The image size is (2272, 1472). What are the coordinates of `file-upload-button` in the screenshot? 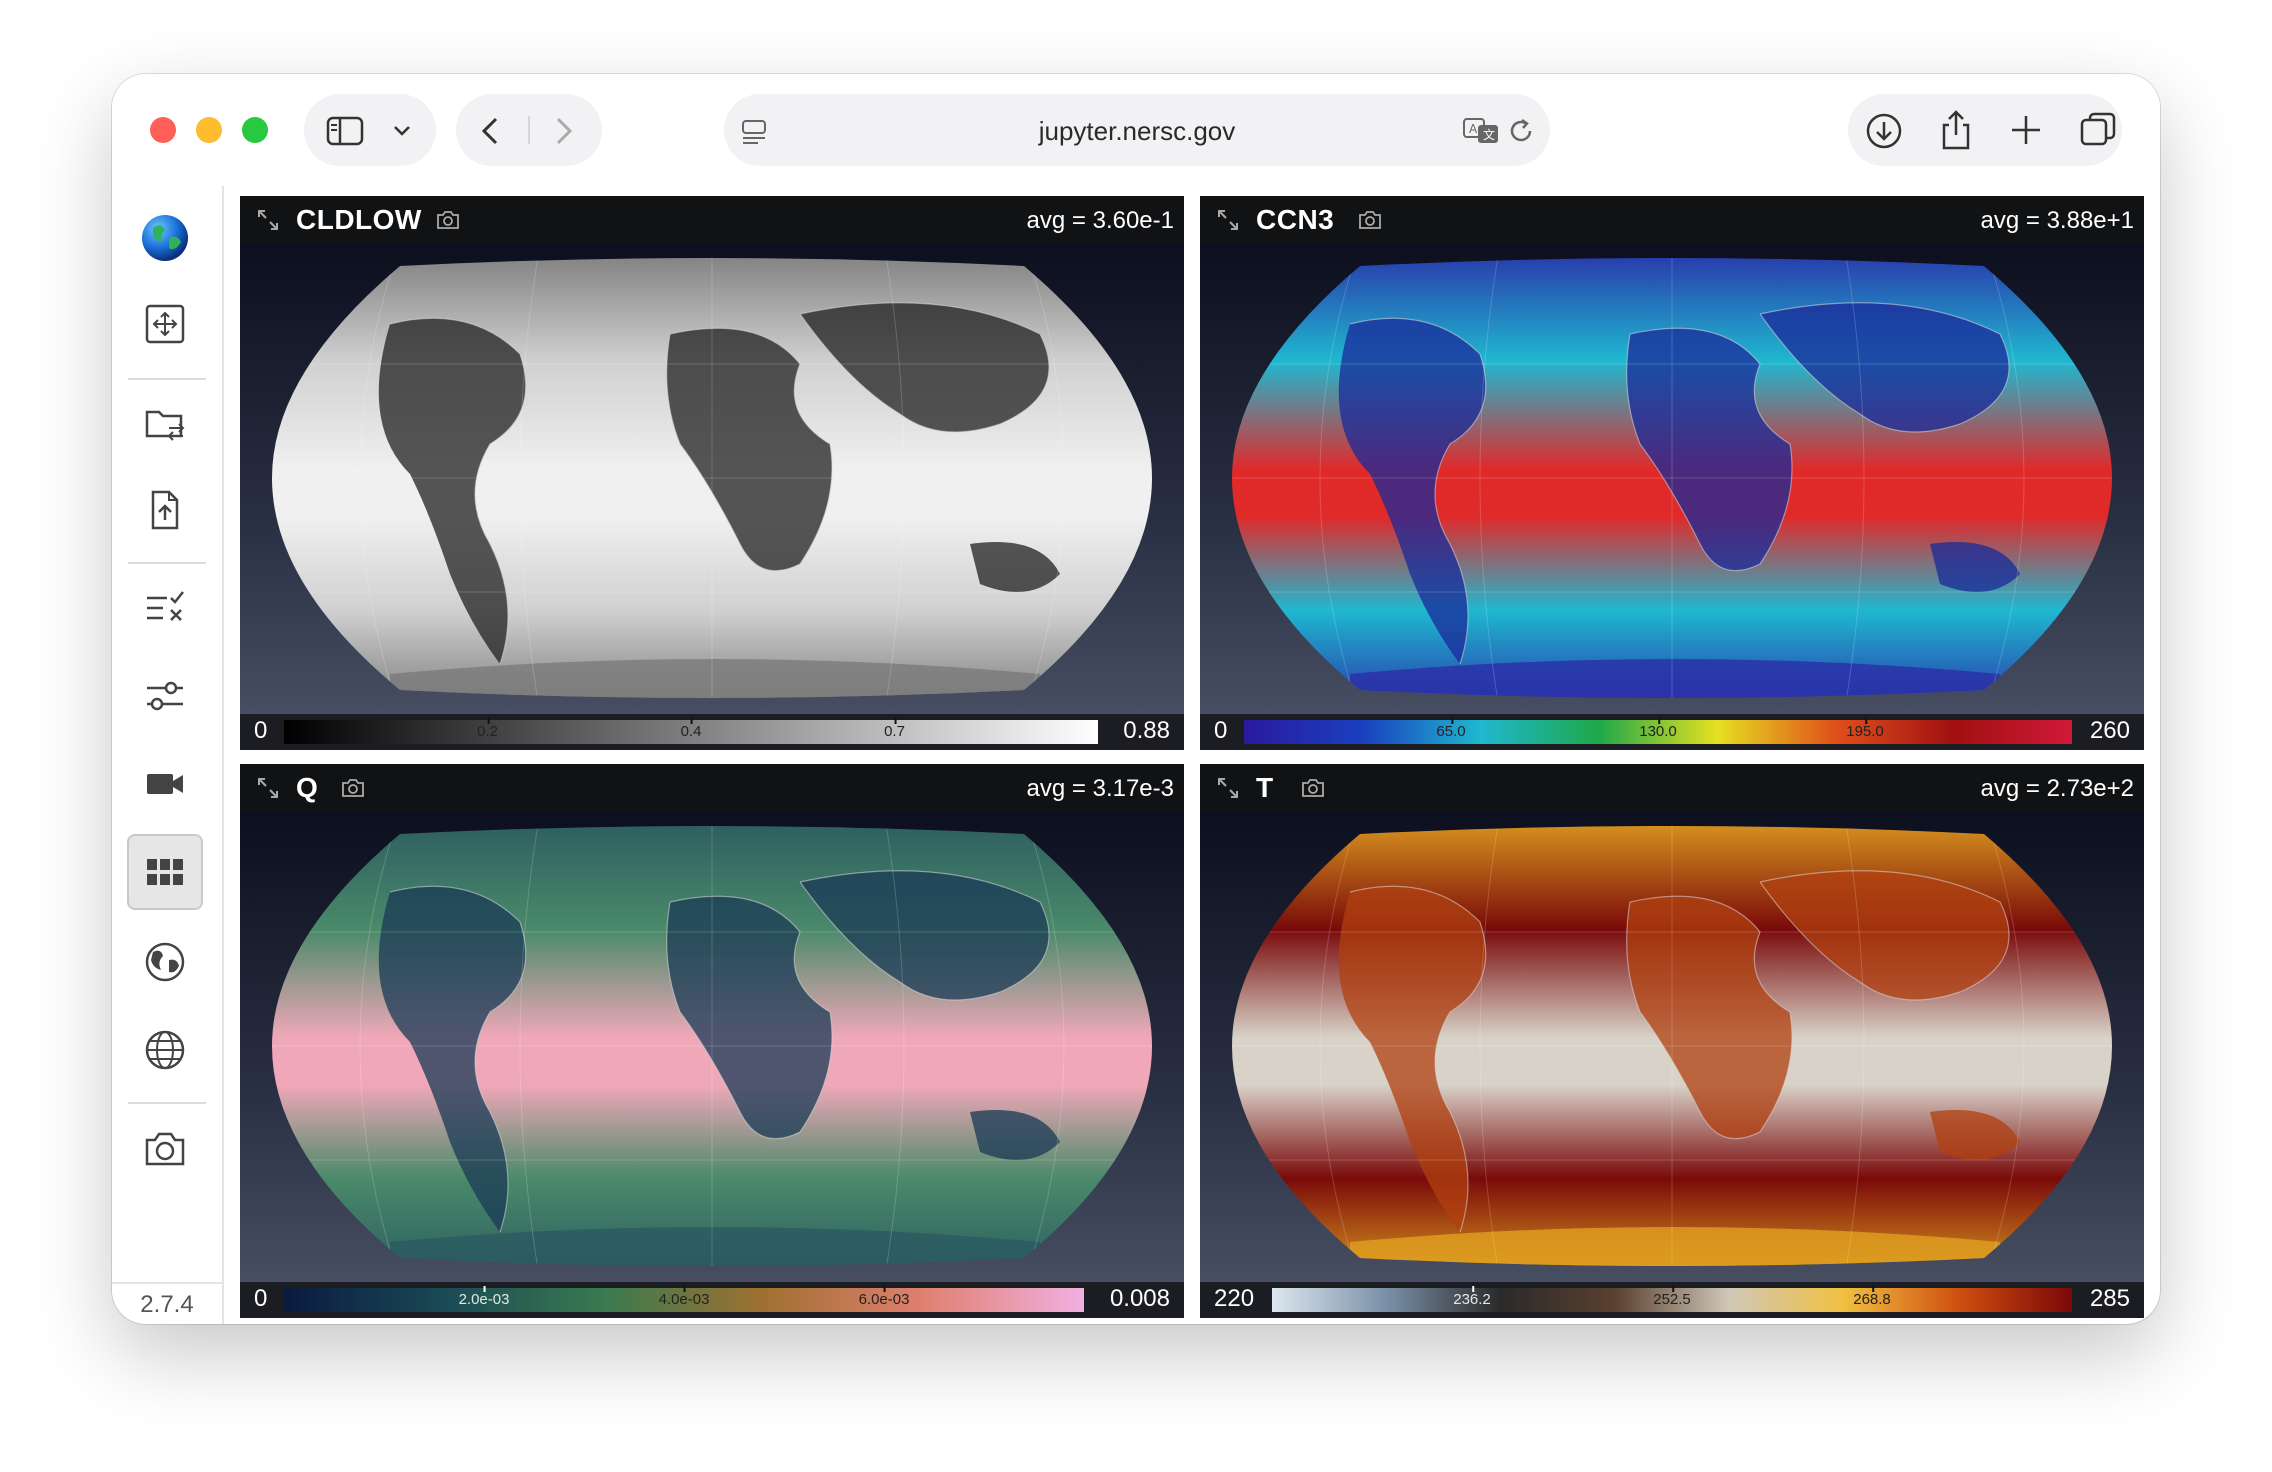 It's located at (165, 510).